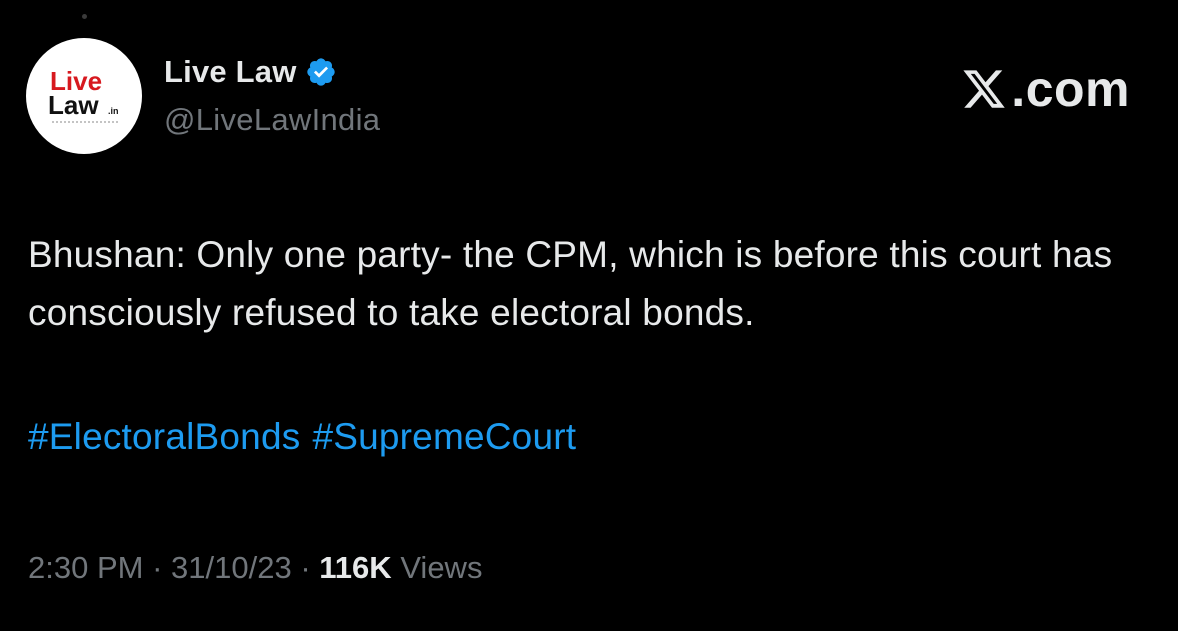 This screenshot has height=631, width=1178. I want to click on hashtag-supreme-court: #SupremeCourt, so click(444, 436).